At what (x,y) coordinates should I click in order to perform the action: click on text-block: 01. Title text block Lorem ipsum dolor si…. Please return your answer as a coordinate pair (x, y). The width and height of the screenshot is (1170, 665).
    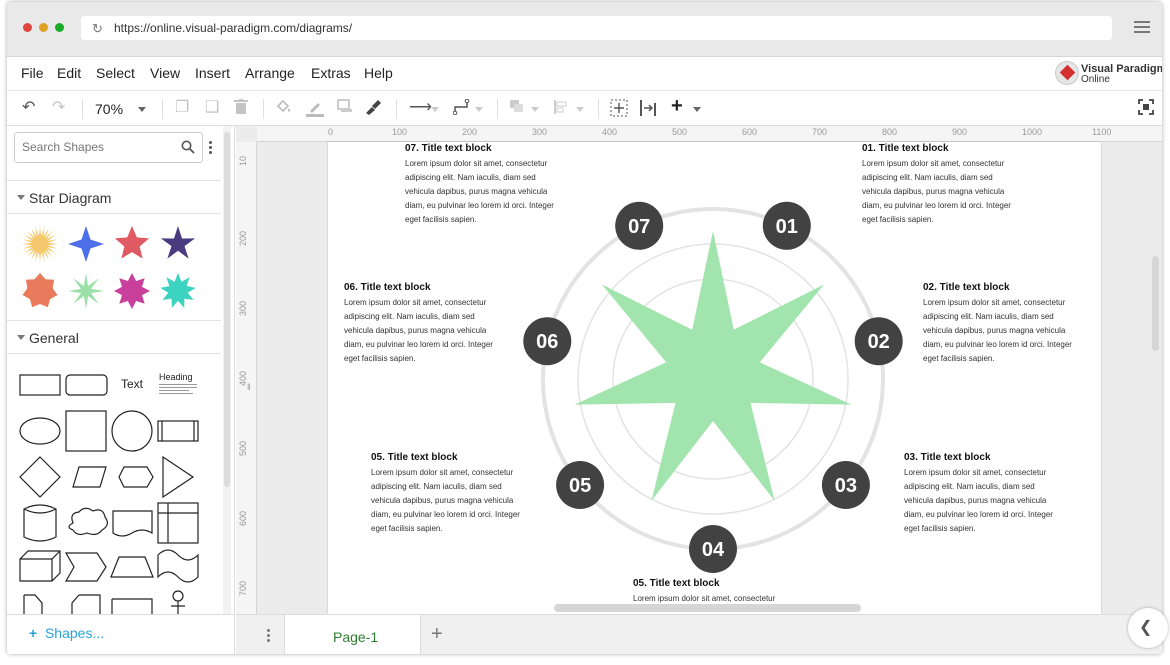
    Looking at the image, I should click on (936, 185).